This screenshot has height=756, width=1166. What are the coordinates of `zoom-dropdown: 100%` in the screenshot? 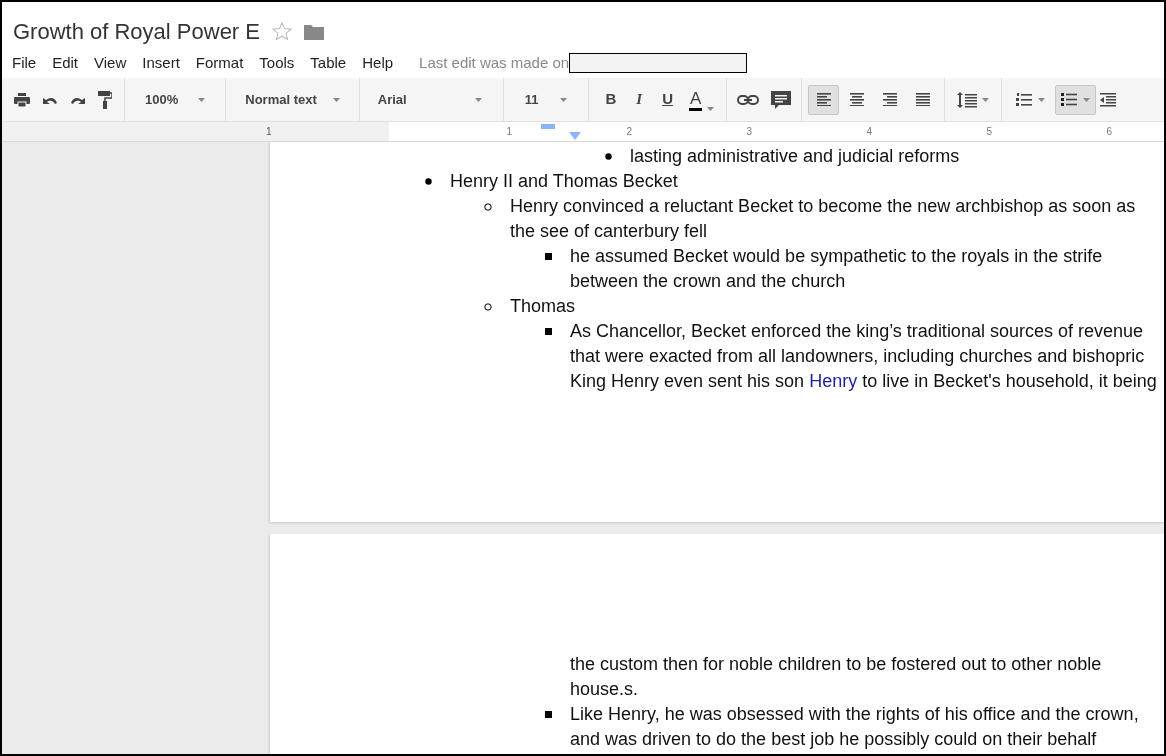 It's located at (176, 99).